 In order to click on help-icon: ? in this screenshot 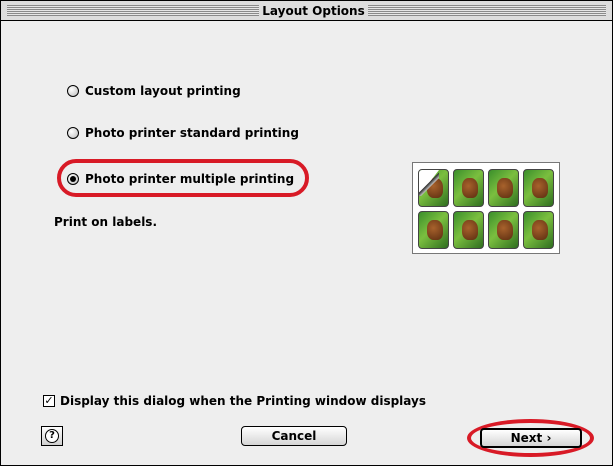, I will do `click(52, 436)`.